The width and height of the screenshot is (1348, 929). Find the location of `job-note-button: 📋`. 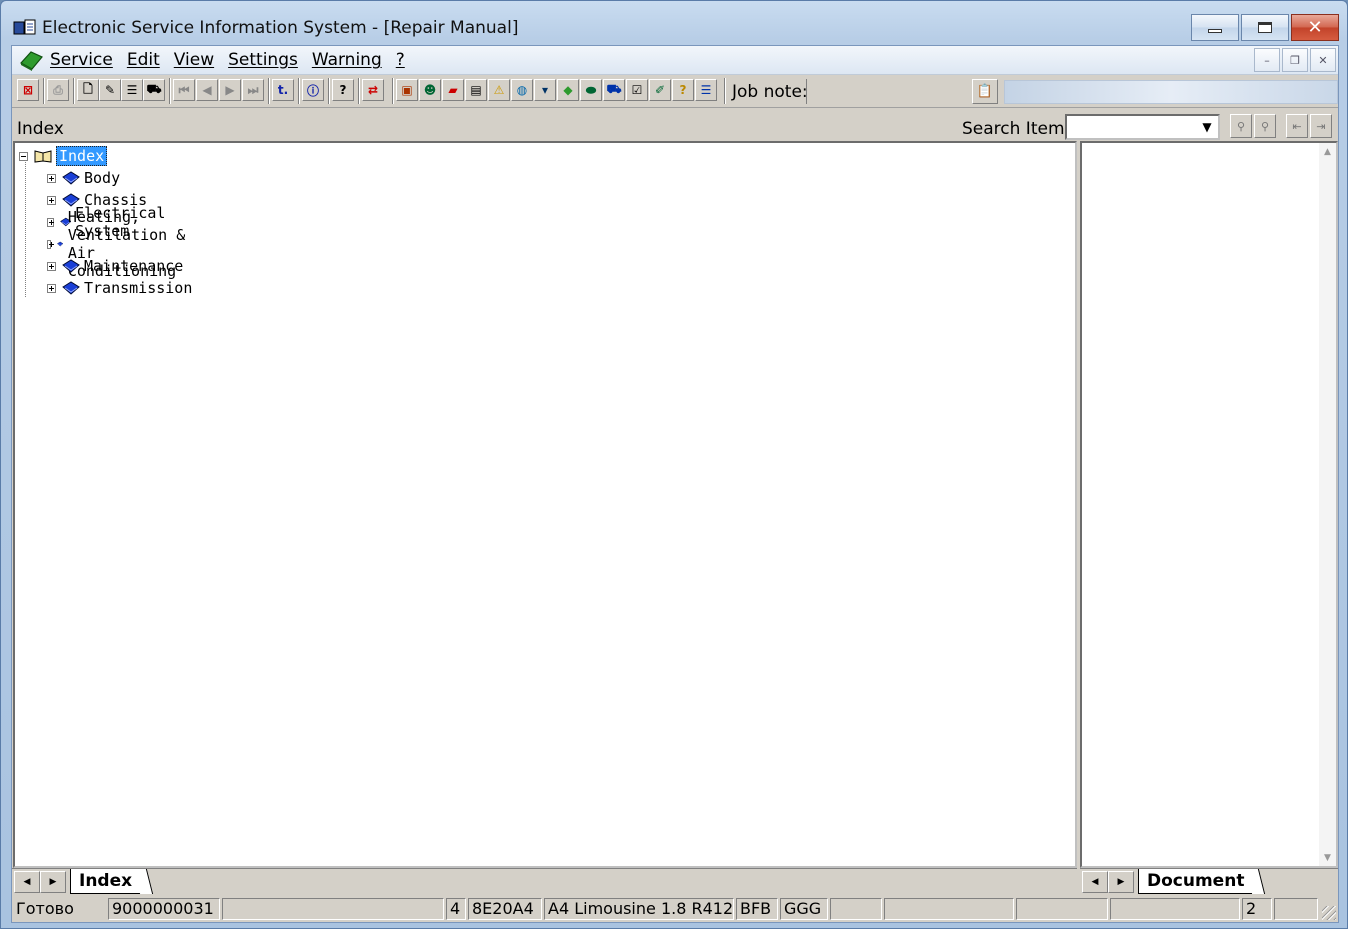

job-note-button: 📋 is located at coordinates (985, 91).